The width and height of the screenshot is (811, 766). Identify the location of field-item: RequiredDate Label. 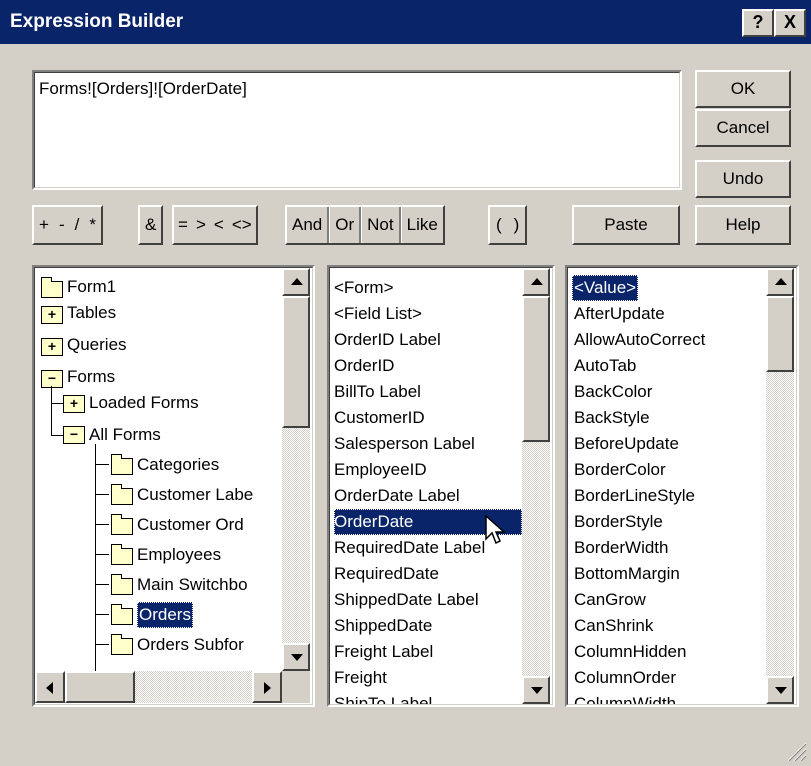
(409, 548).